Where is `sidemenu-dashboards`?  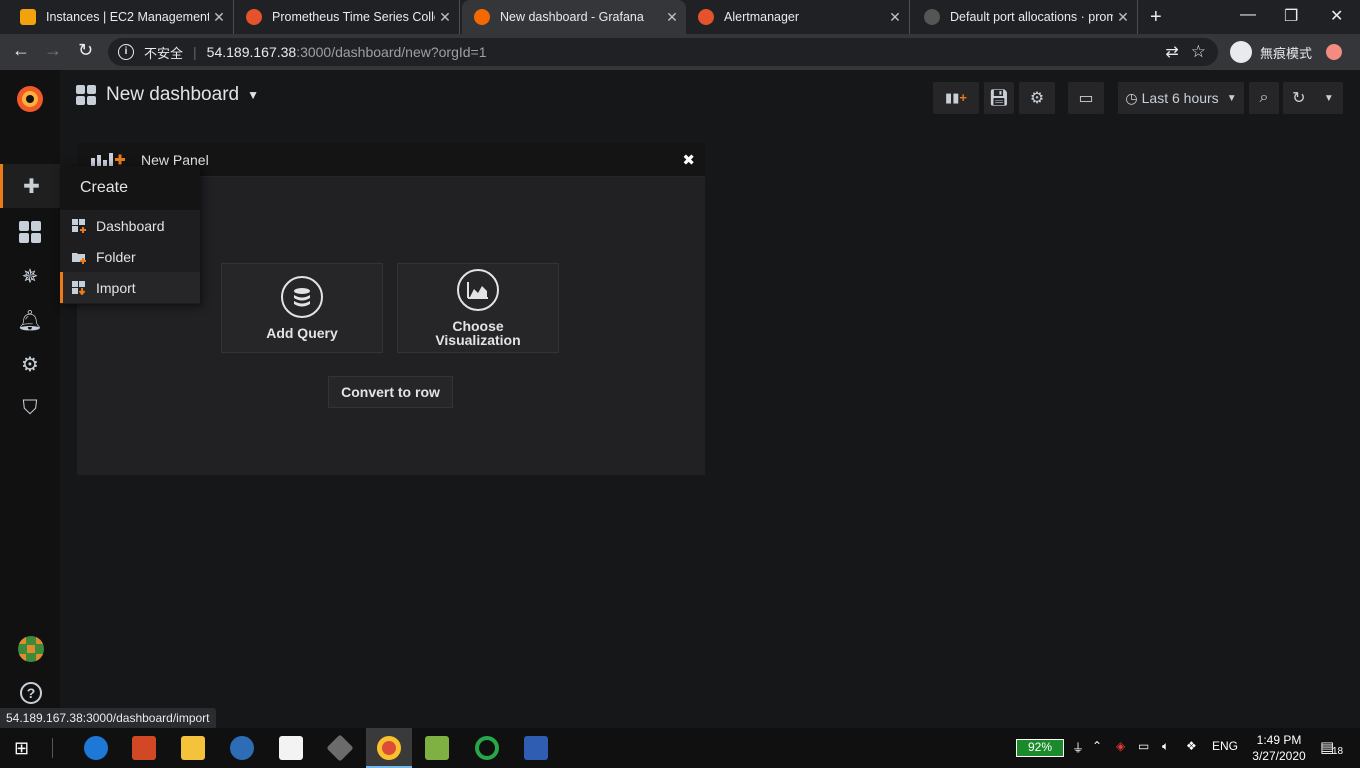
sidemenu-dashboards is located at coordinates (30, 232).